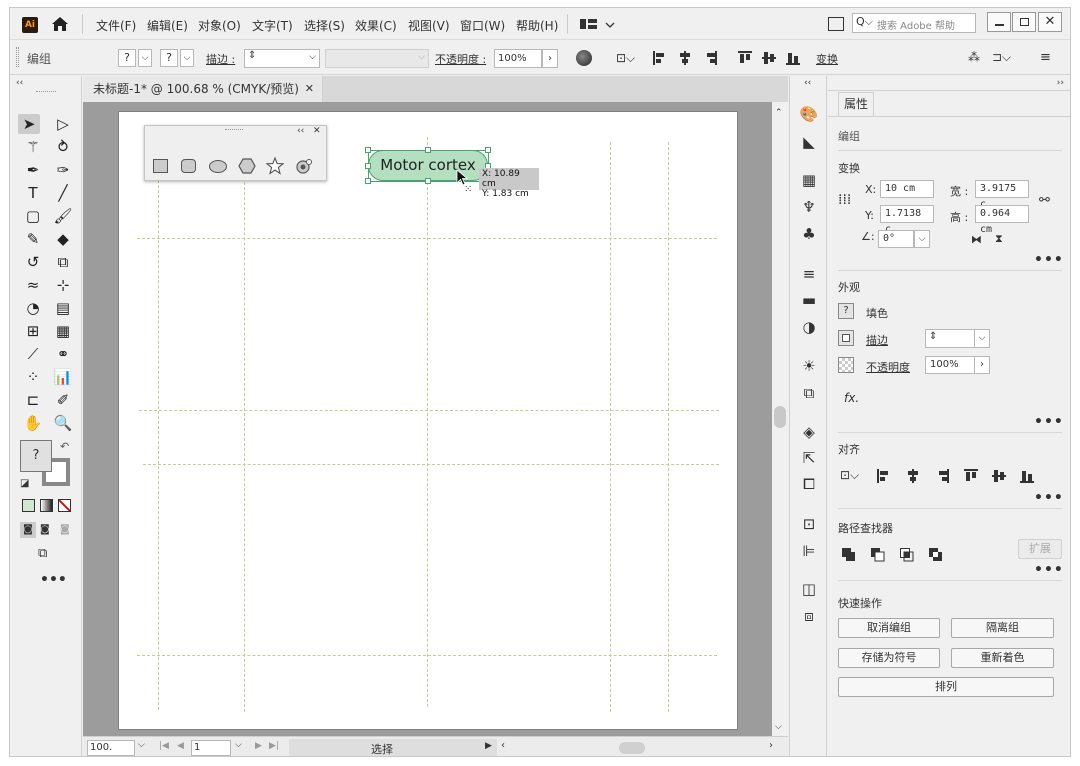  I want to click on isolate-group-button: 隔离组, so click(1002, 628).